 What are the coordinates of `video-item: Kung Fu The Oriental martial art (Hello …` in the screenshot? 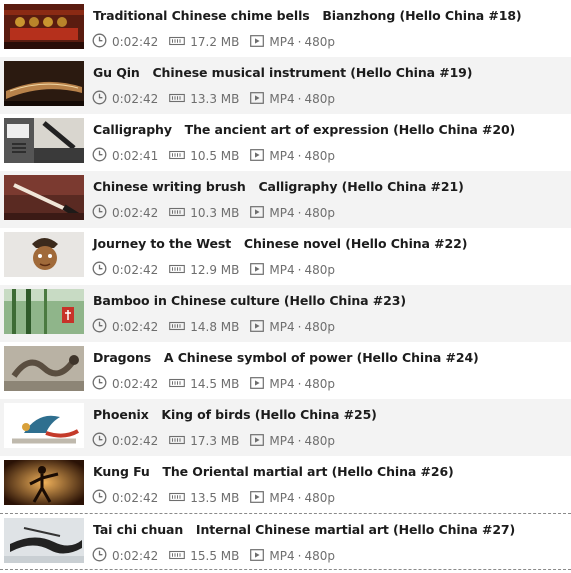 It's located at (285, 484).